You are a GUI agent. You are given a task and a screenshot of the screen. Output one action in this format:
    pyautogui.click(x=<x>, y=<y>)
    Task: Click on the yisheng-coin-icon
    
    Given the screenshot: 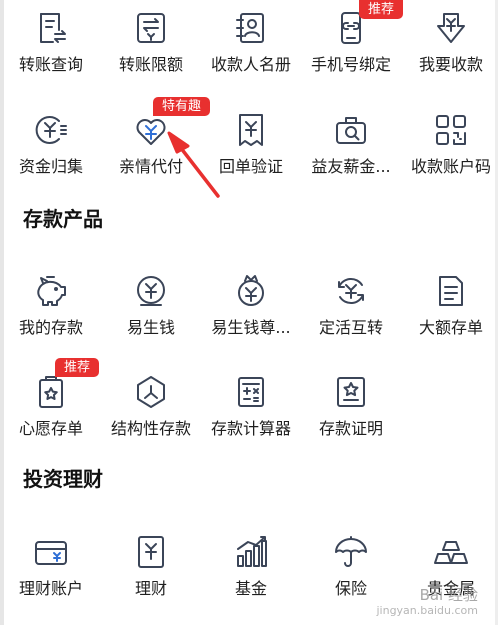 What is the action you would take?
    pyautogui.click(x=151, y=291)
    